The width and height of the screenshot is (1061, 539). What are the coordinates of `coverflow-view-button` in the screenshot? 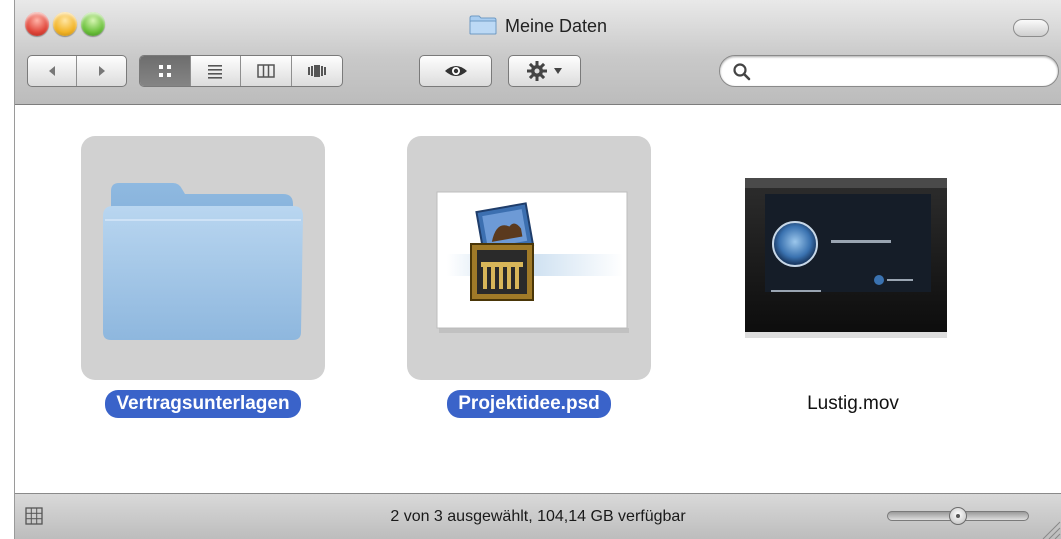 It's located at (317, 71).